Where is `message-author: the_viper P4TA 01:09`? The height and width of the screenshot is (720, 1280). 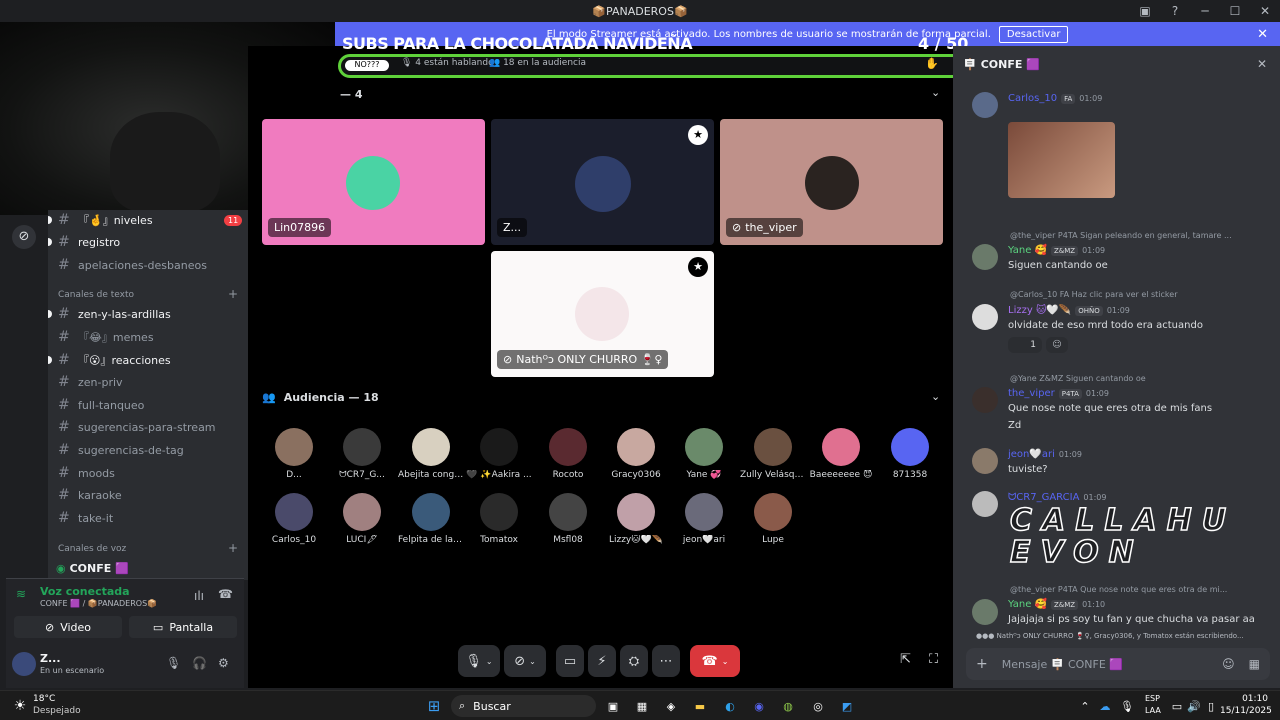
message-author: the_viper P4TA 01:09 is located at coordinates (1058, 393).